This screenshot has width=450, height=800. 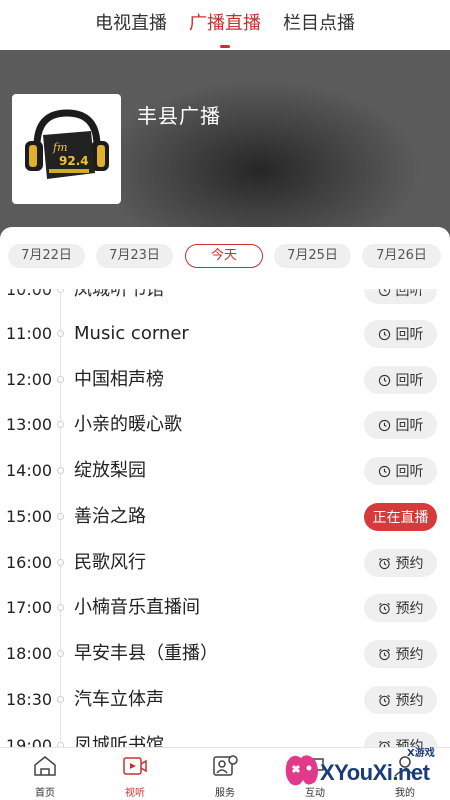 What do you see at coordinates (29, 333) in the screenshot?
I see `program-time: 11:00` at bounding box center [29, 333].